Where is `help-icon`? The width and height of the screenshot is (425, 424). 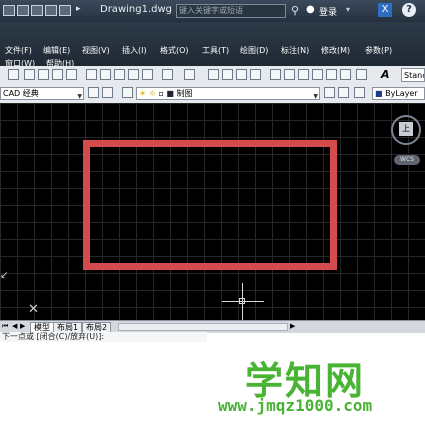
help-icon is located at coordinates (361, 74).